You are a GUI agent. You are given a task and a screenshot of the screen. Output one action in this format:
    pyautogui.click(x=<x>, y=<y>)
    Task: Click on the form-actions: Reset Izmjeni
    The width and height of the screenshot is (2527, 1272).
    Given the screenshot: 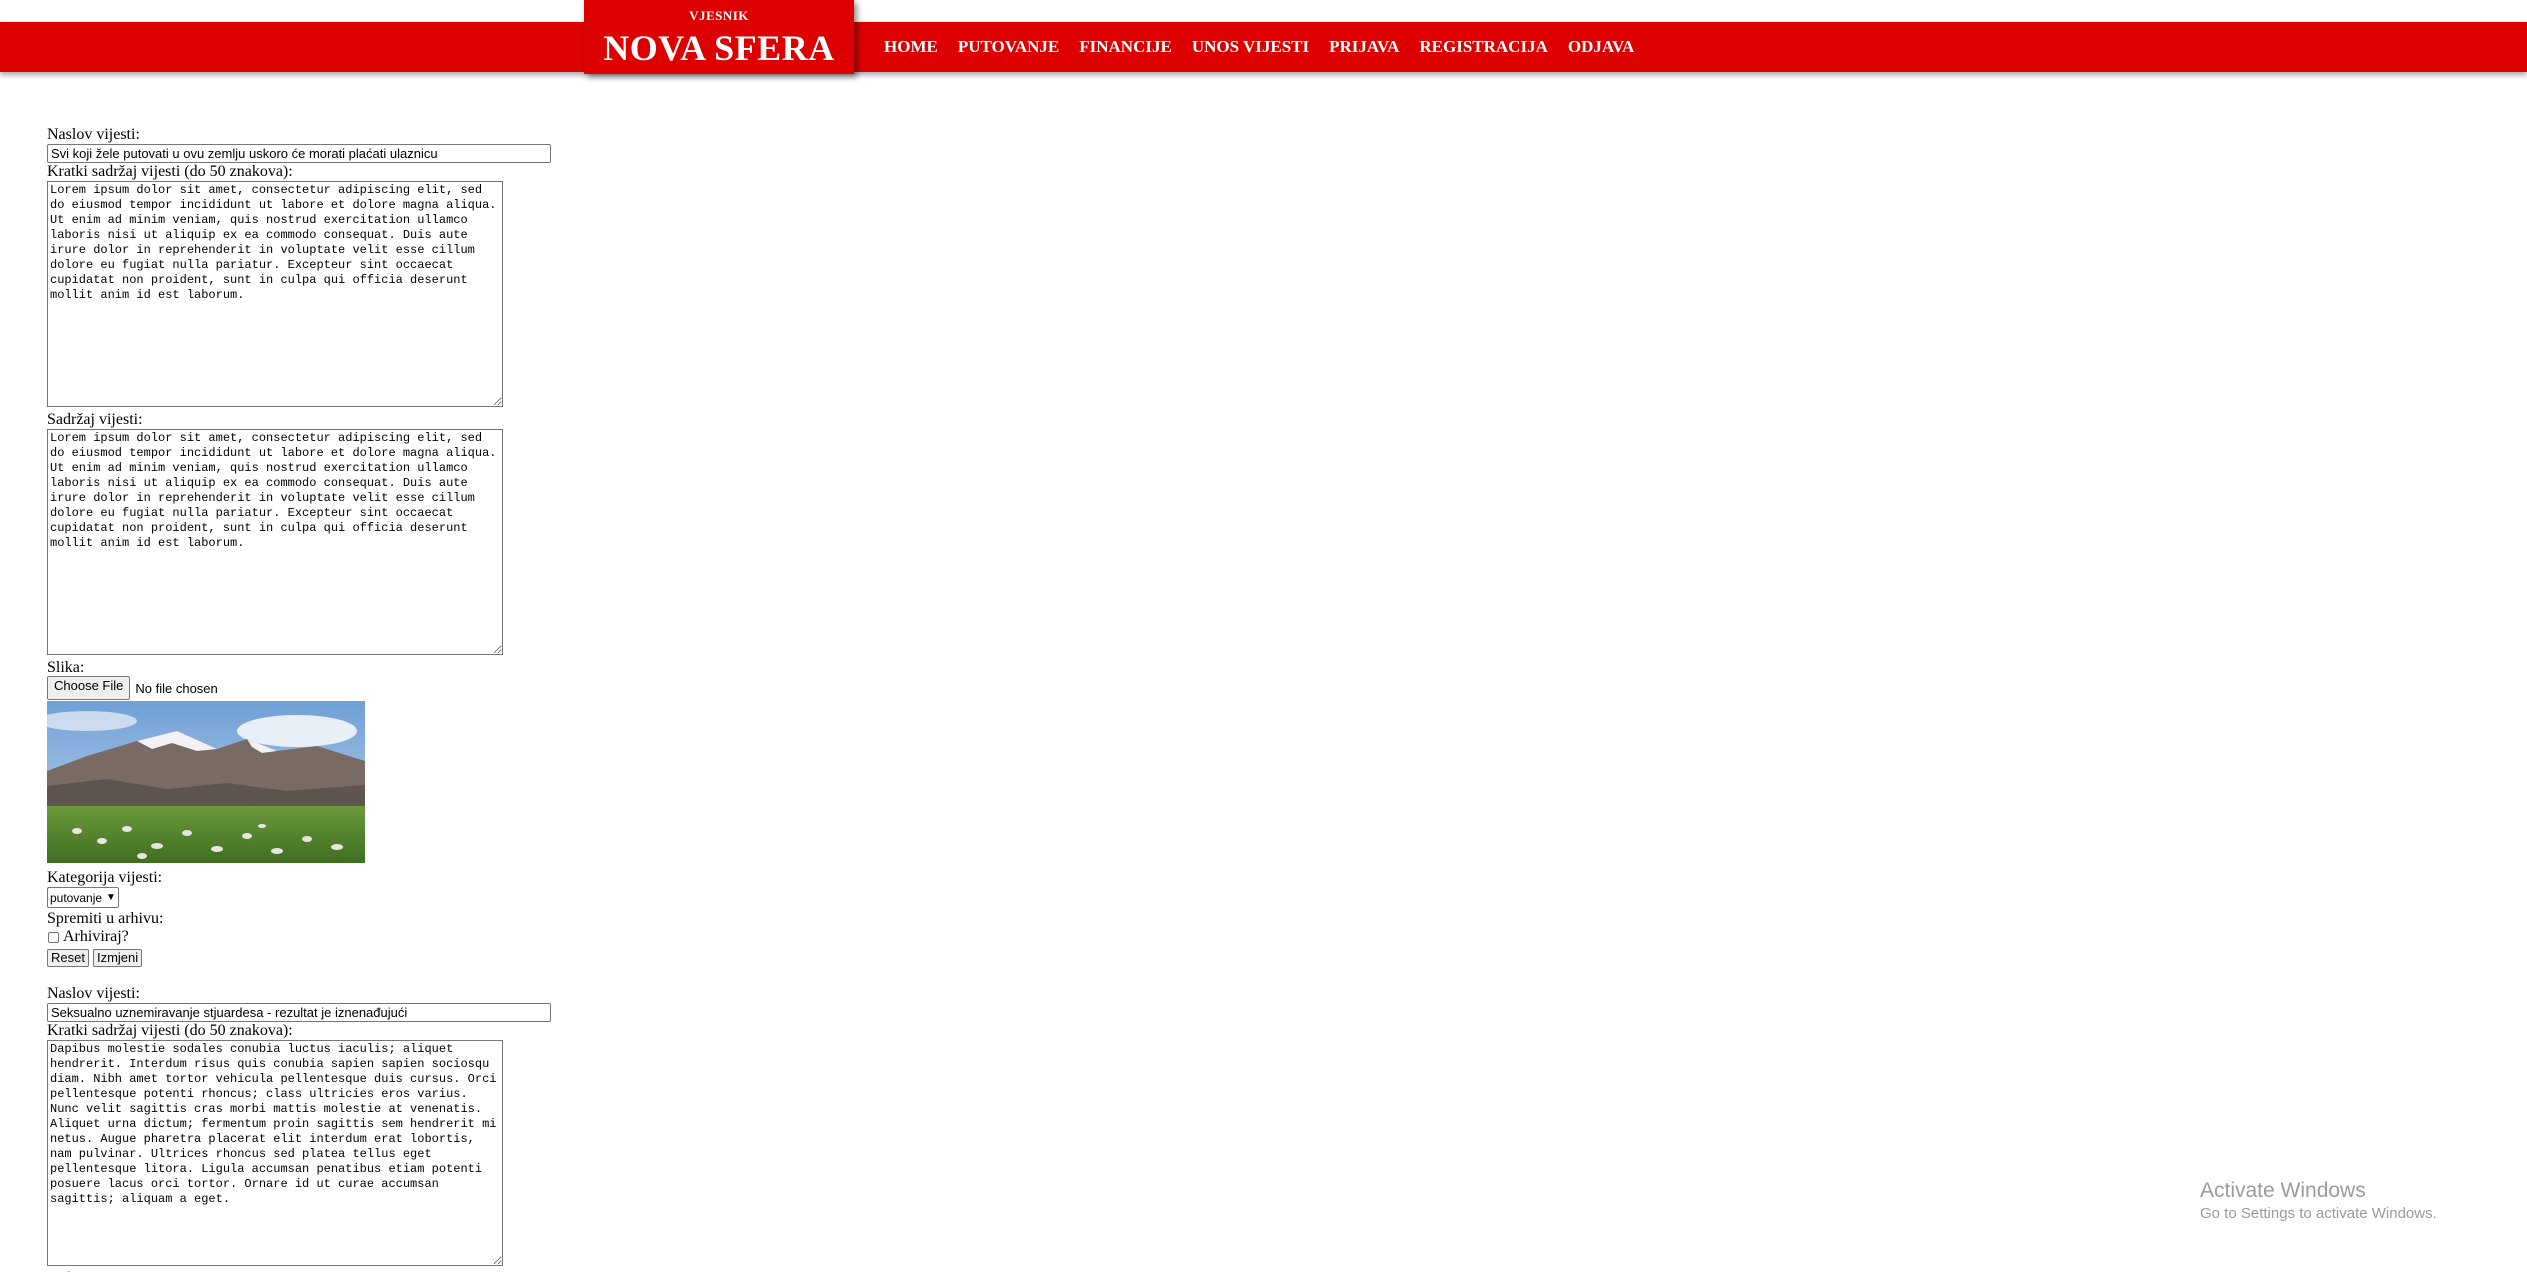 What is the action you would take?
    pyautogui.click(x=397, y=958)
    